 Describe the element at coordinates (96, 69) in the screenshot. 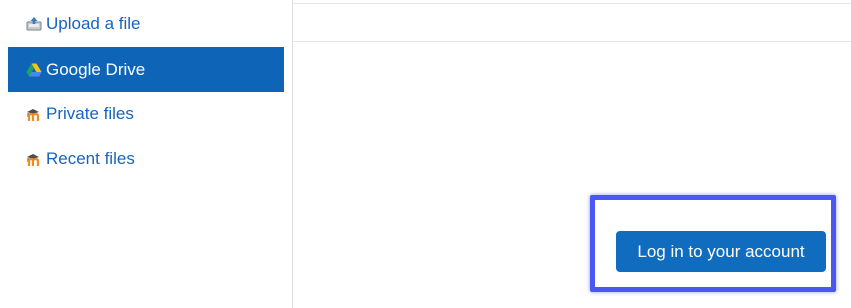

I see `sidebar-item-label: Google Drive` at that location.